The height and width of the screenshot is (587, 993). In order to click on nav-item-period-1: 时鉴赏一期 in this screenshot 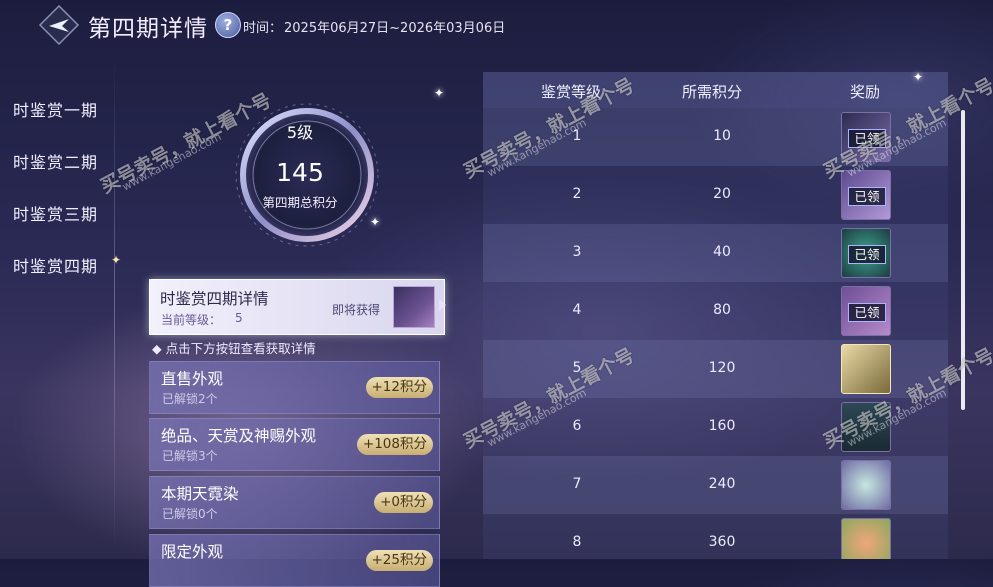, I will do `click(55, 109)`.